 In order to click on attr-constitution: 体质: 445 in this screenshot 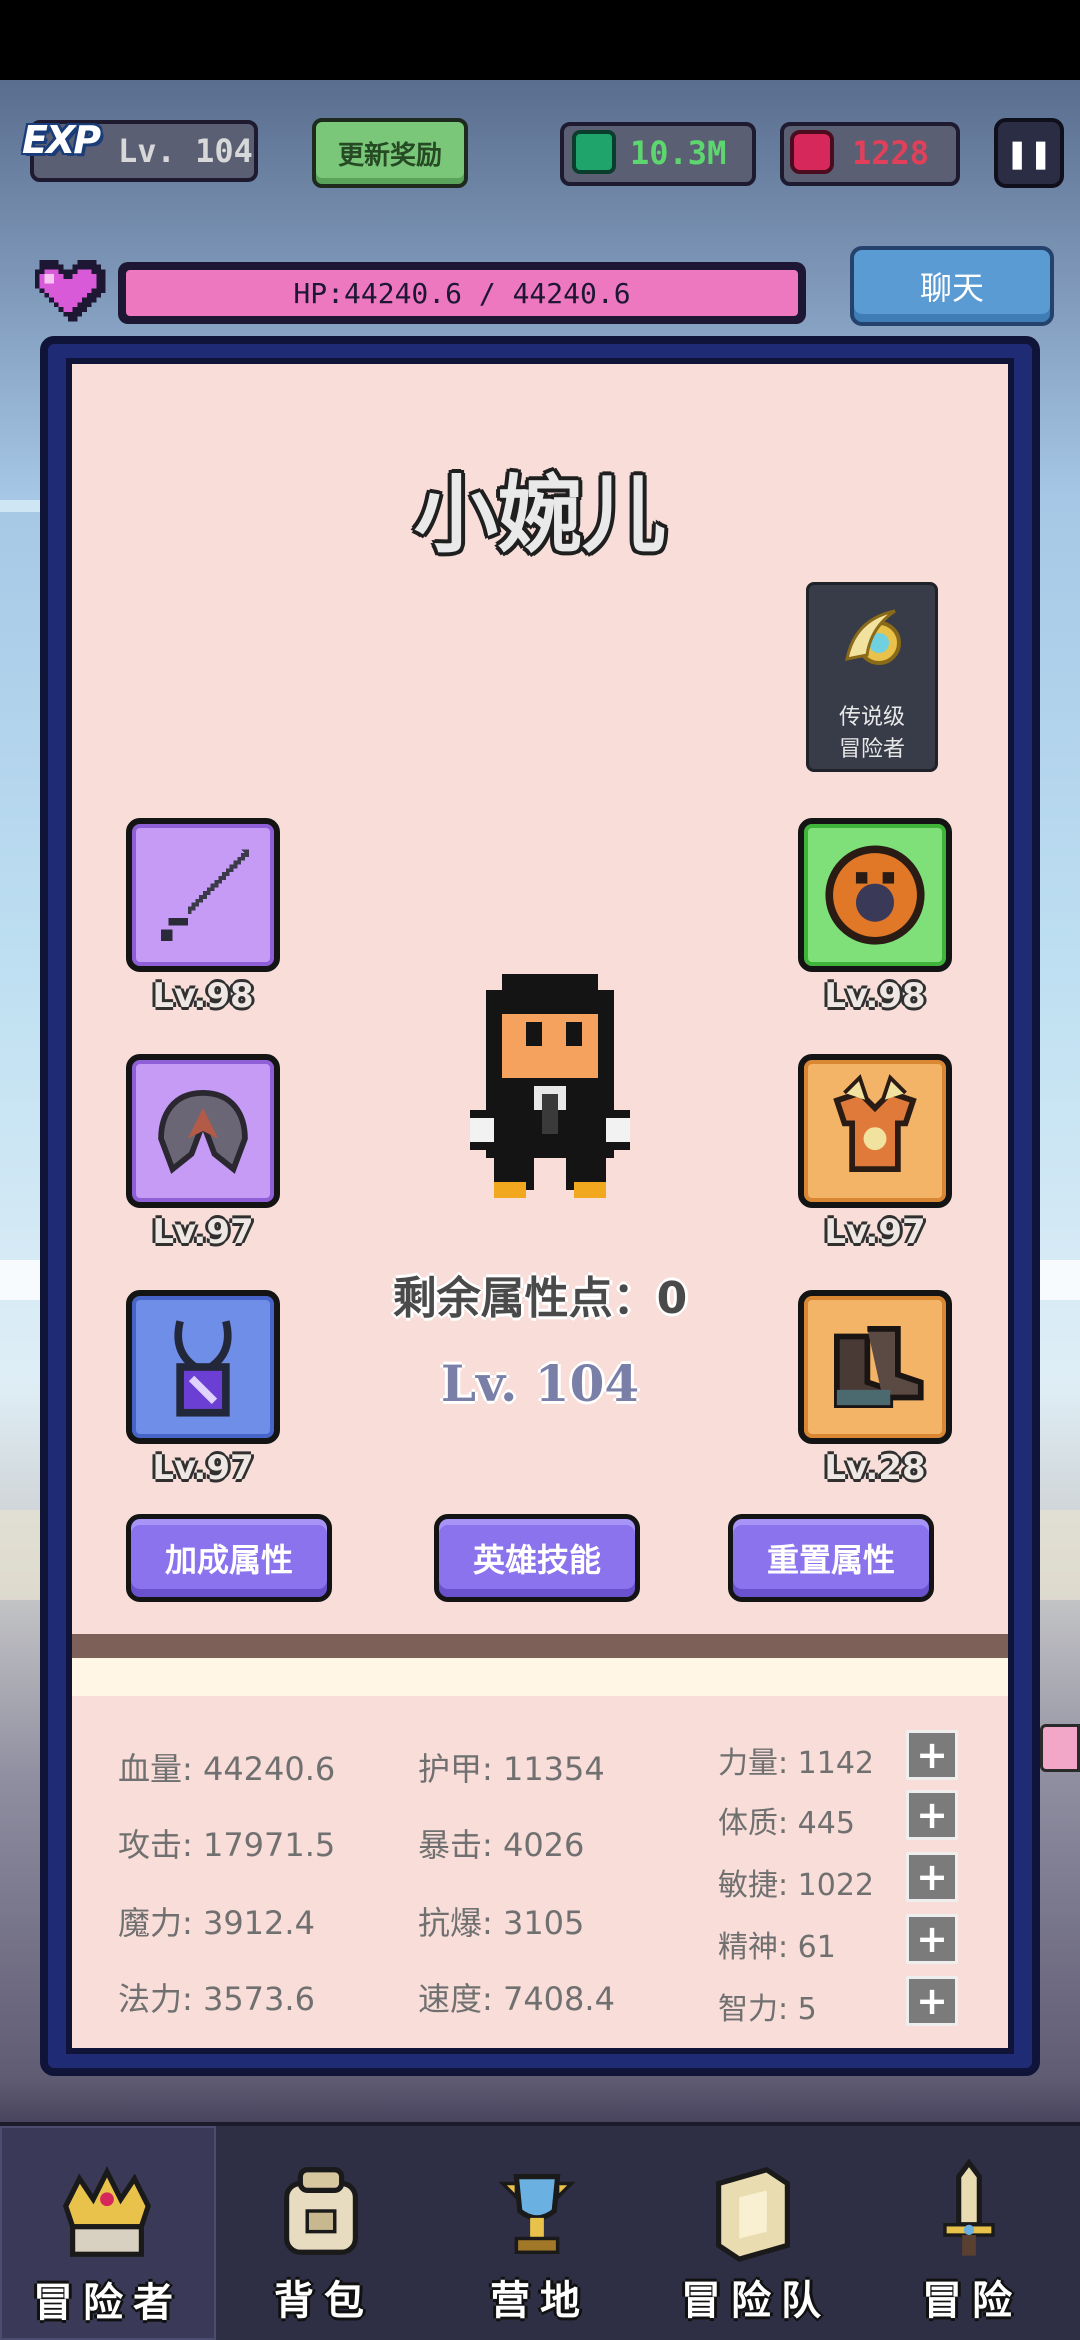, I will do `click(786, 1823)`.